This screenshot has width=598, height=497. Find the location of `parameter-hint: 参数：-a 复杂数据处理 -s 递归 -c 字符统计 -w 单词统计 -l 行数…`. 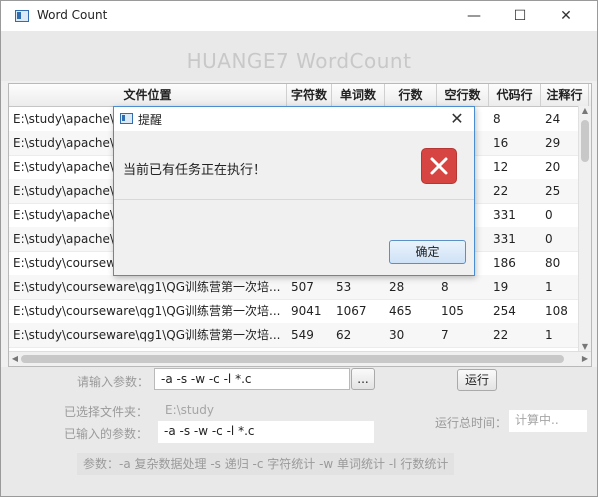

parameter-hint: 参数：-a 复杂数据处理 -s 递归 -c 字符统计 -w 单词统计 -l 行数… is located at coordinates (266, 464).